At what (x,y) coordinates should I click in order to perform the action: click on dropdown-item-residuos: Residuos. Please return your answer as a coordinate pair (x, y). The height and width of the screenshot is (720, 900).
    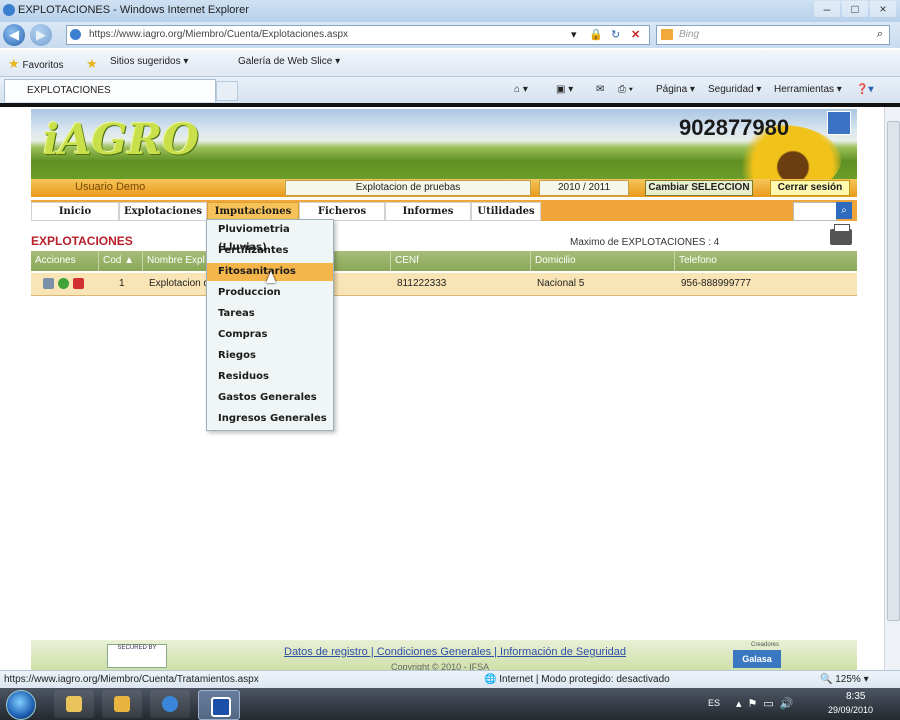
    Looking at the image, I should click on (270, 377).